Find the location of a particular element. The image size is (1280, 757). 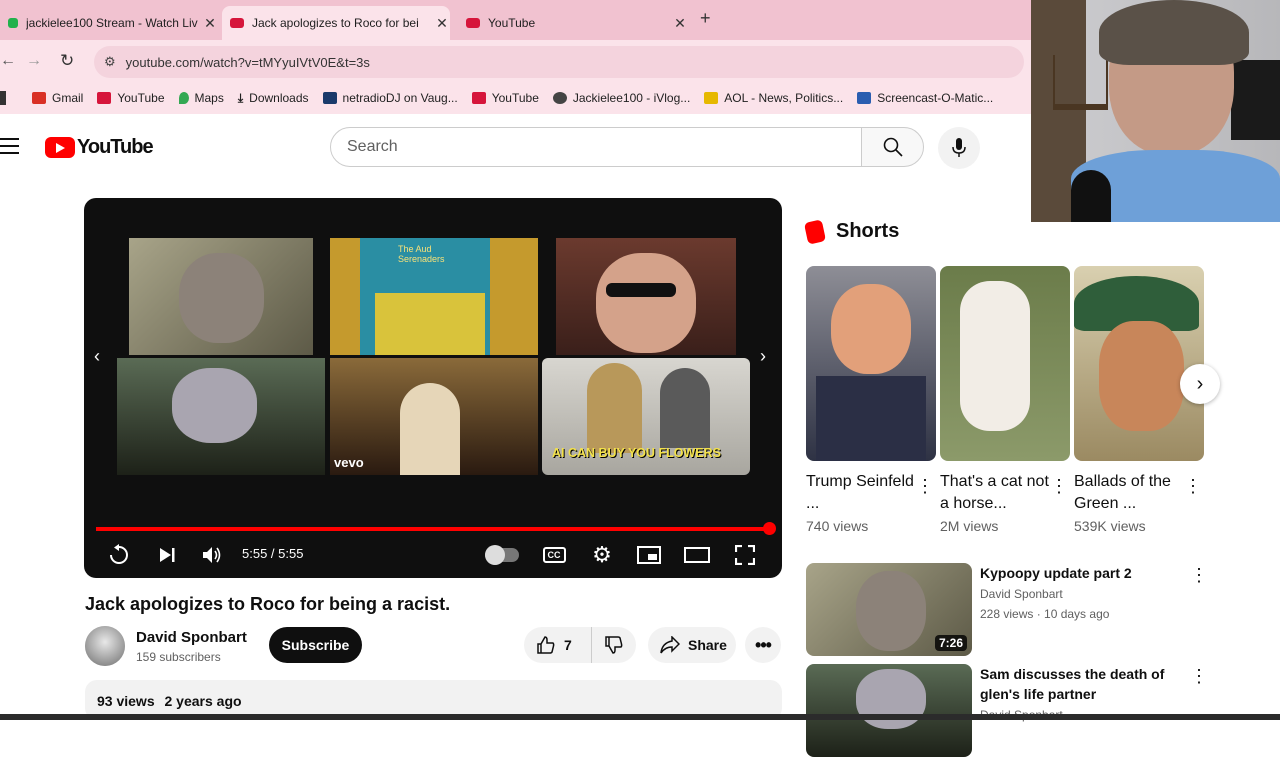

search-input: Search is located at coordinates (596, 147).